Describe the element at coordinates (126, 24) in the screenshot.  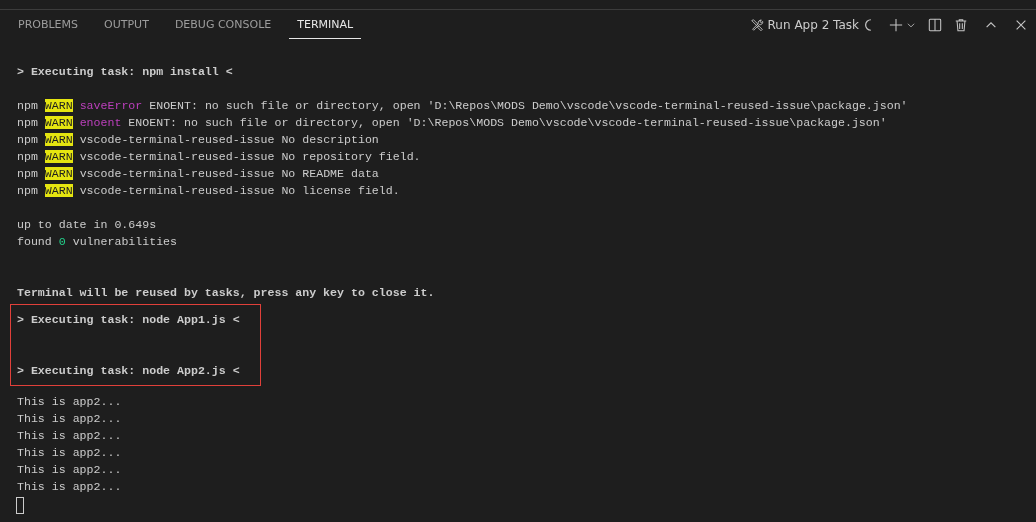
I see `panel-tab: OUTPUT` at that location.